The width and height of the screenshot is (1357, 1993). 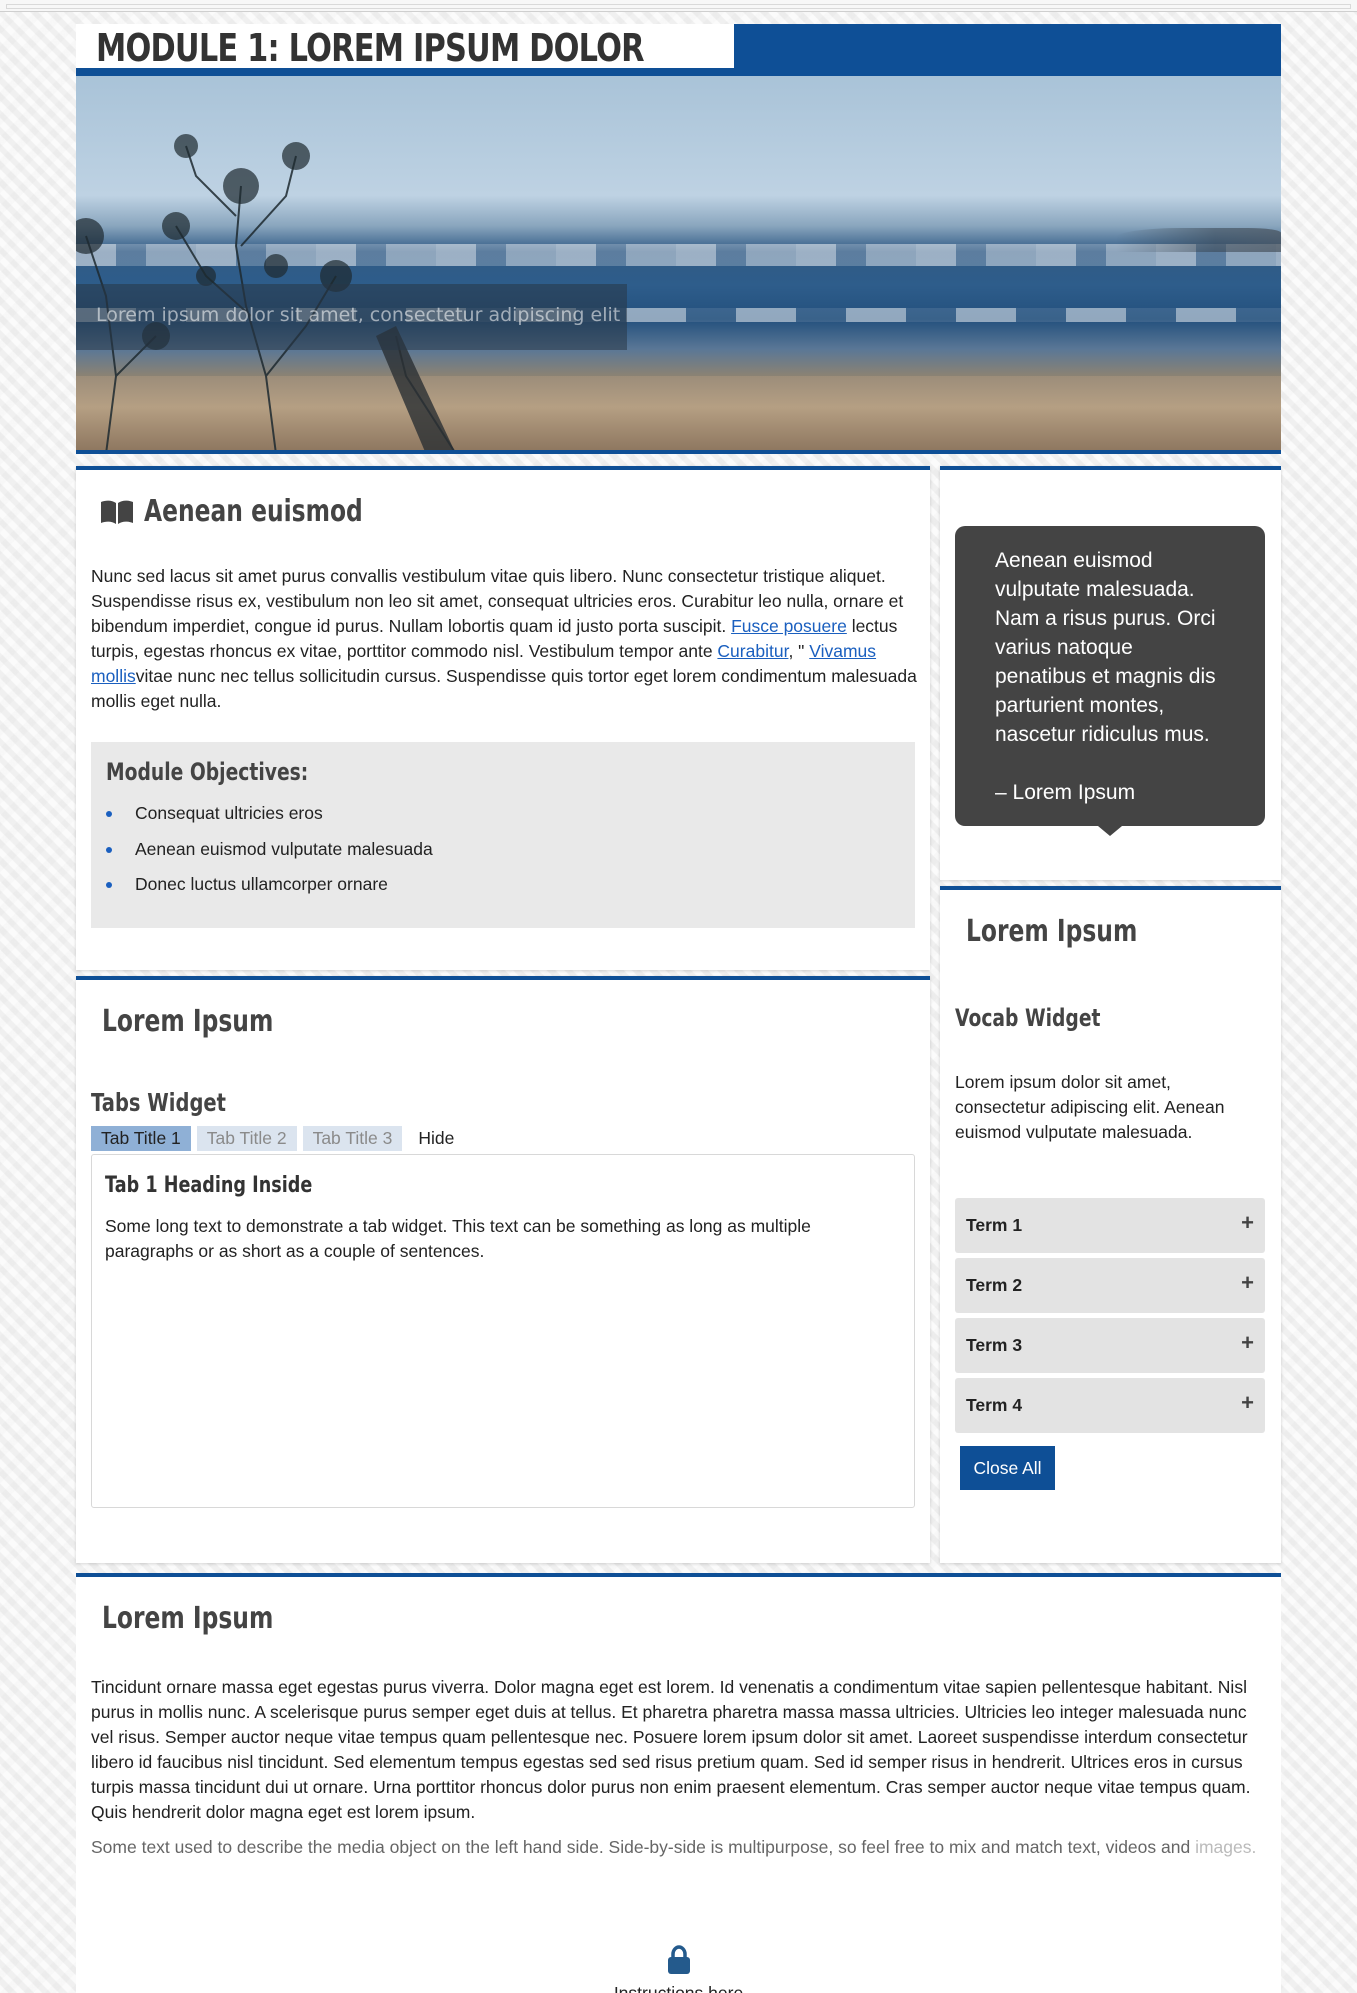 I want to click on term-4-accordion: Term 4 +, so click(x=1110, y=1405).